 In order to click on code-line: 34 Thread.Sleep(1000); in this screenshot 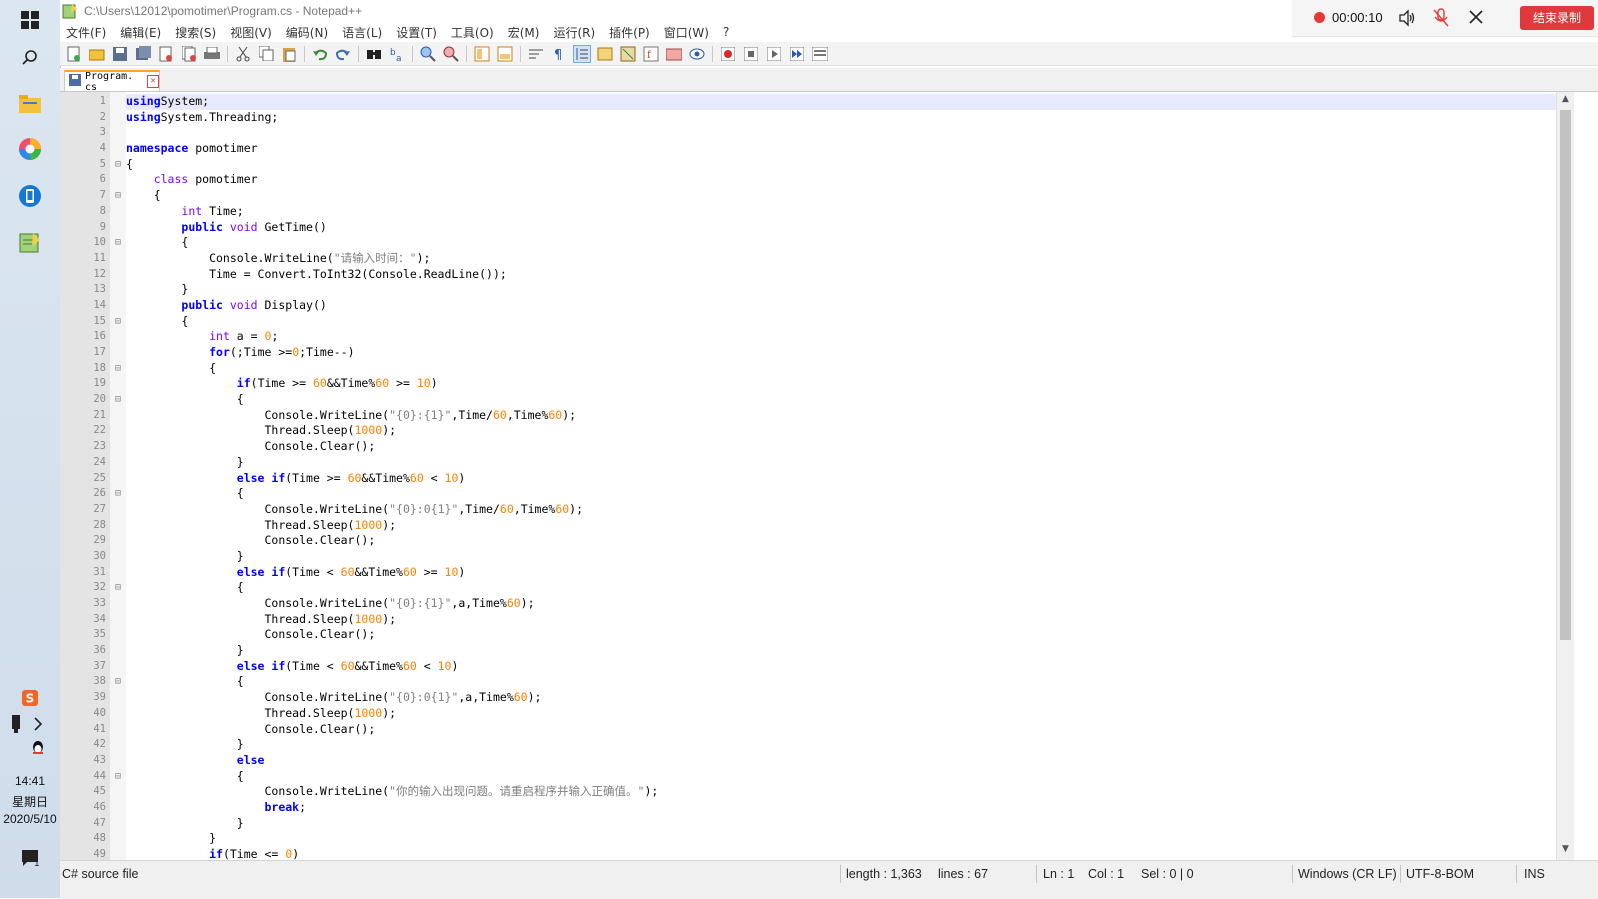, I will do `click(824, 620)`.